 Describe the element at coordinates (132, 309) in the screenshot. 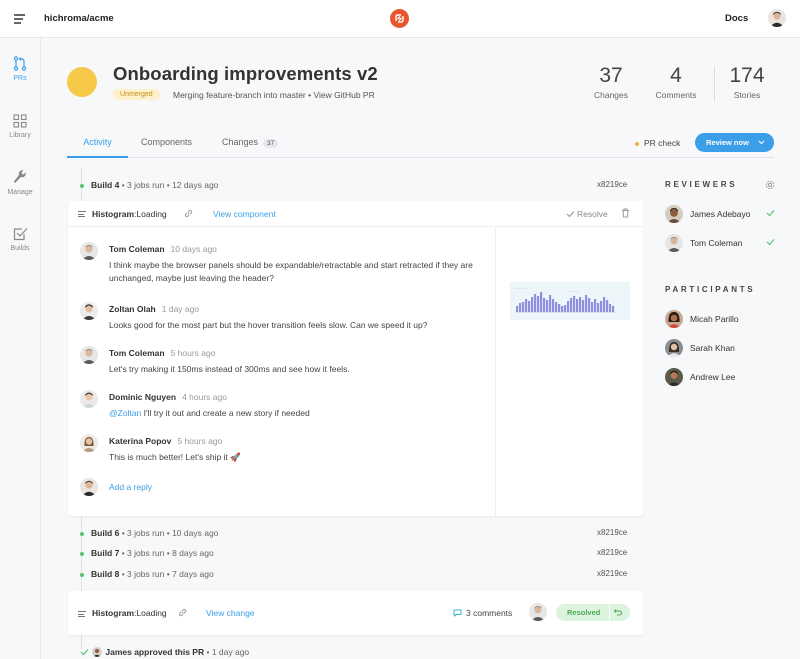

I see `author-name: Zoltan Olah` at that location.